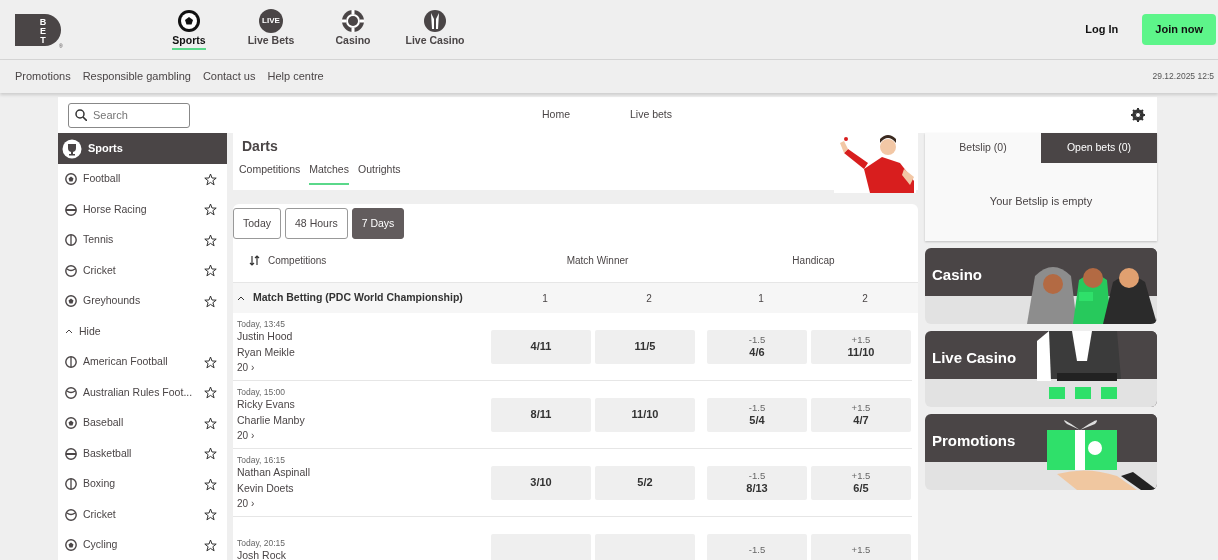  Describe the element at coordinates (541, 414) in the screenshot. I see `odds-button: 8/11` at that location.